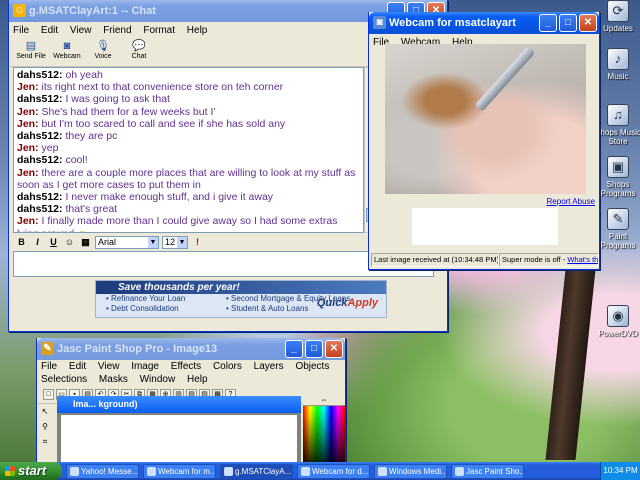 The width and height of the screenshot is (640, 480). I want to click on last-image-status: Last image received at (10:34:48 PM), so click(435, 260).